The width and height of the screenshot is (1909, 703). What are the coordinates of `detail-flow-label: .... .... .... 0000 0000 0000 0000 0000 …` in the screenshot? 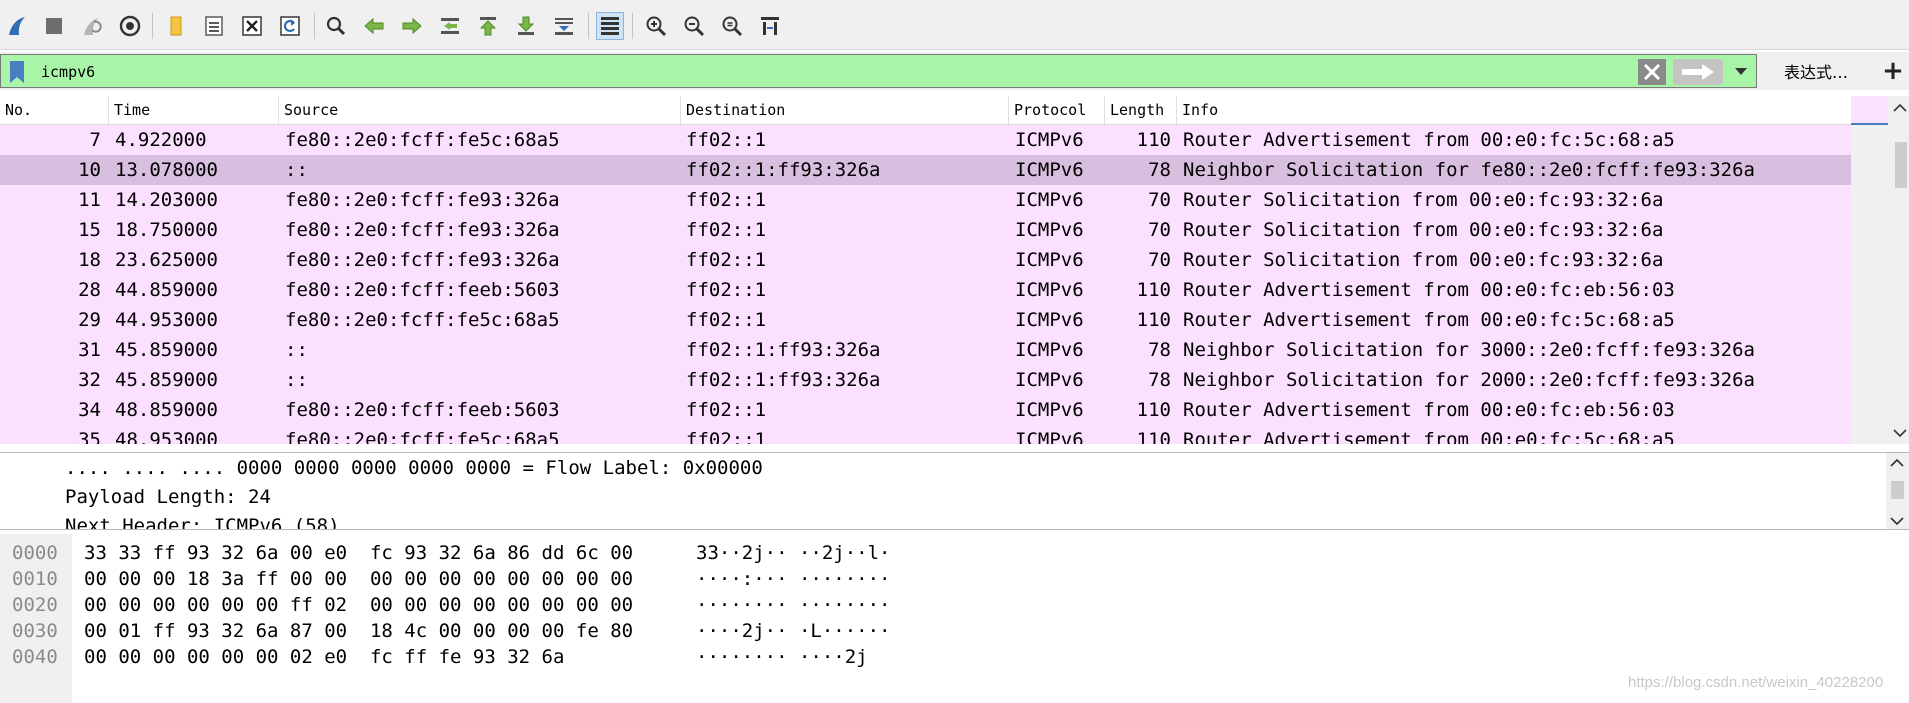 It's located at (414, 468).